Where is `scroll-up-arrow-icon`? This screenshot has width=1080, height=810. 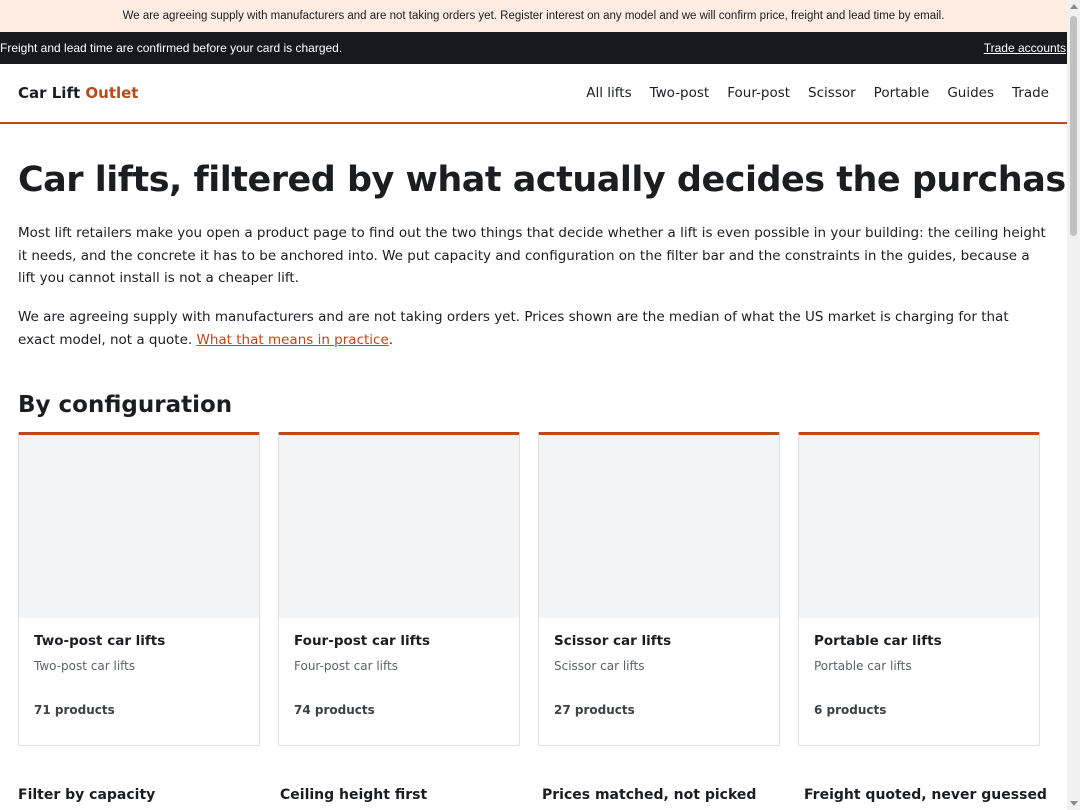 scroll-up-arrow-icon is located at coordinates (1074, 6).